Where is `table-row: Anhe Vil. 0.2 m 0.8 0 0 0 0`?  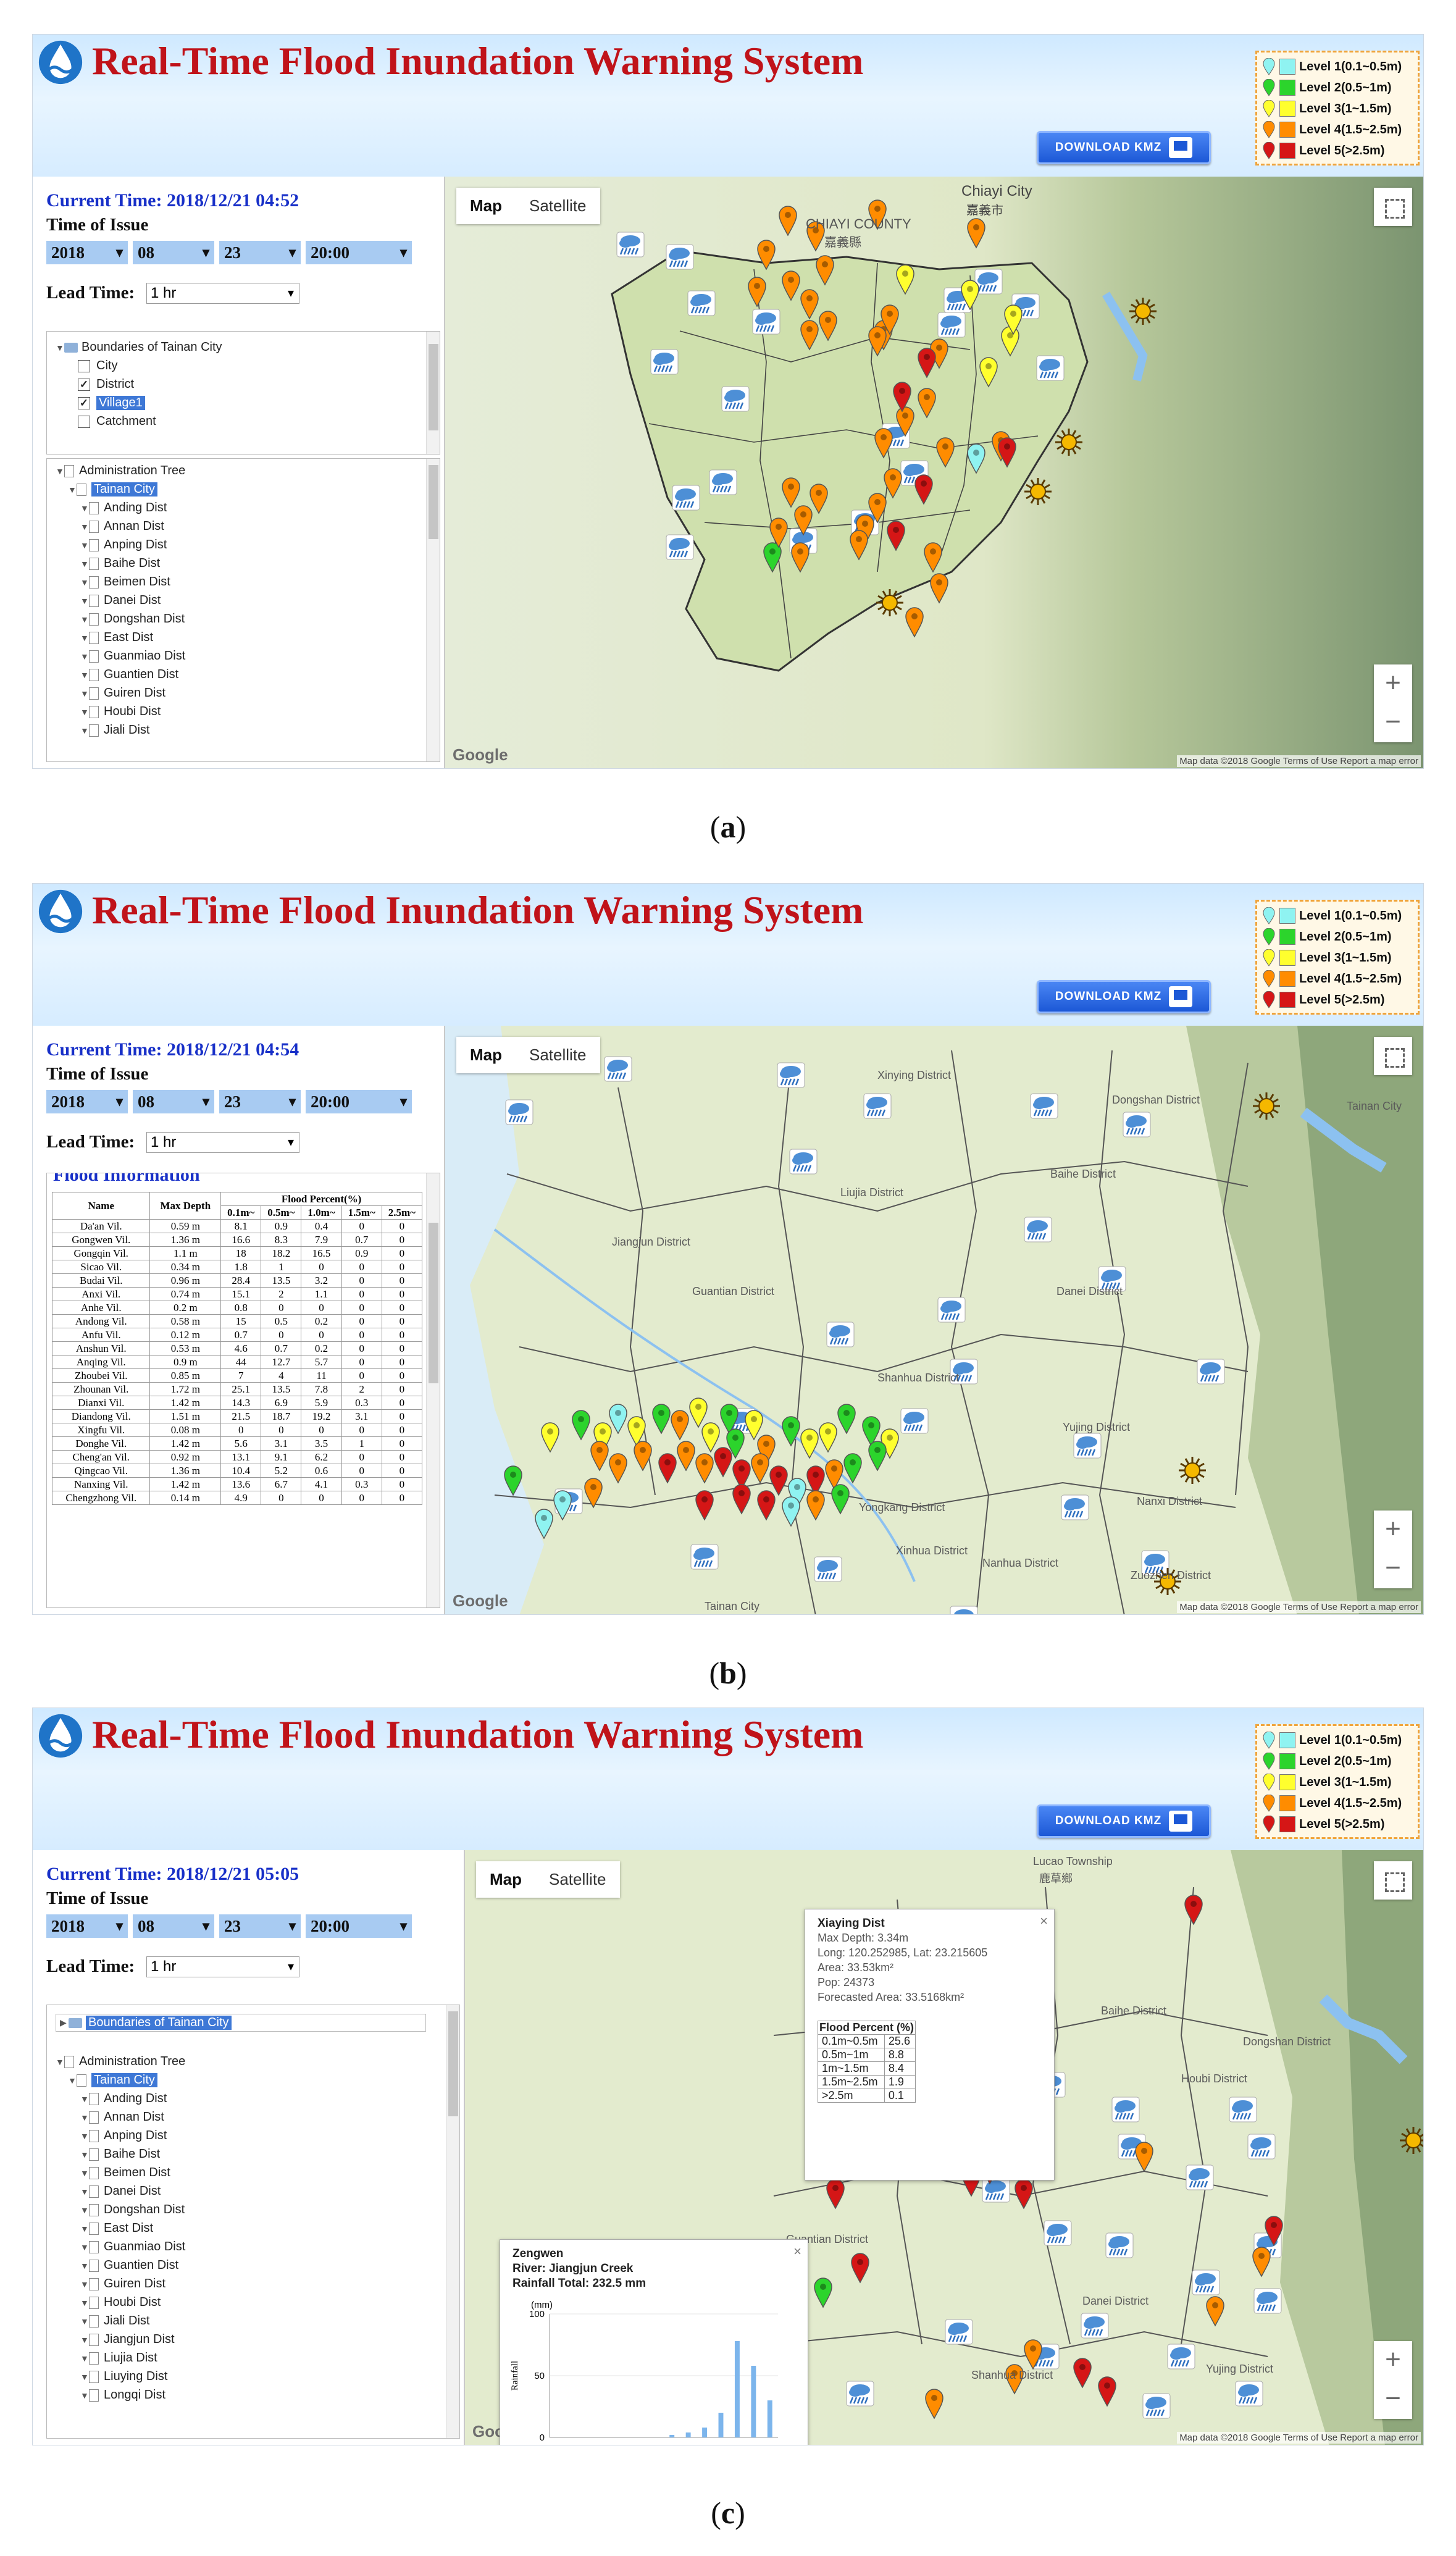 table-row: Anhe Vil. 0.2 m 0.8 0 0 0 0 is located at coordinates (237, 1308).